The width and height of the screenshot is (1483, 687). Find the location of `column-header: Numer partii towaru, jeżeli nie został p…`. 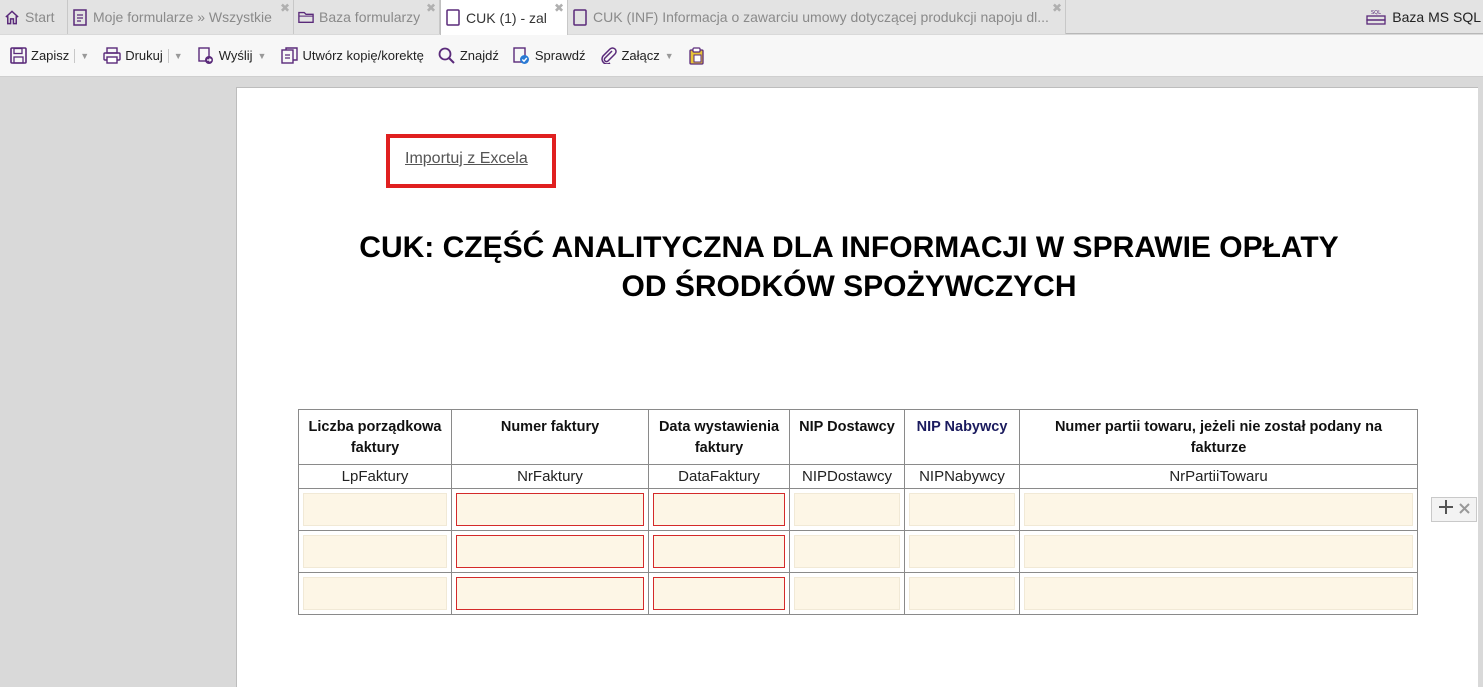

column-header: Numer partii towaru, jeżeli nie został p… is located at coordinates (1218, 437).